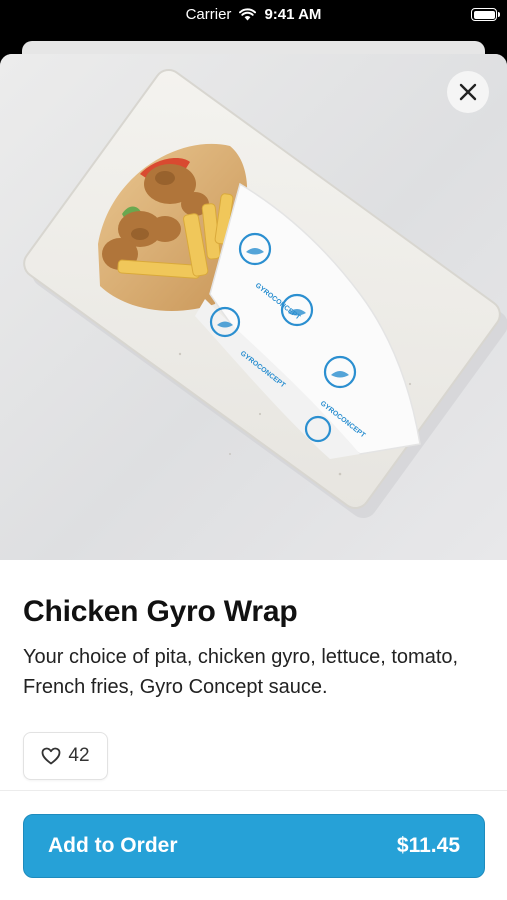  What do you see at coordinates (208, 14) in the screenshot?
I see `carrier-label: Carrier` at bounding box center [208, 14].